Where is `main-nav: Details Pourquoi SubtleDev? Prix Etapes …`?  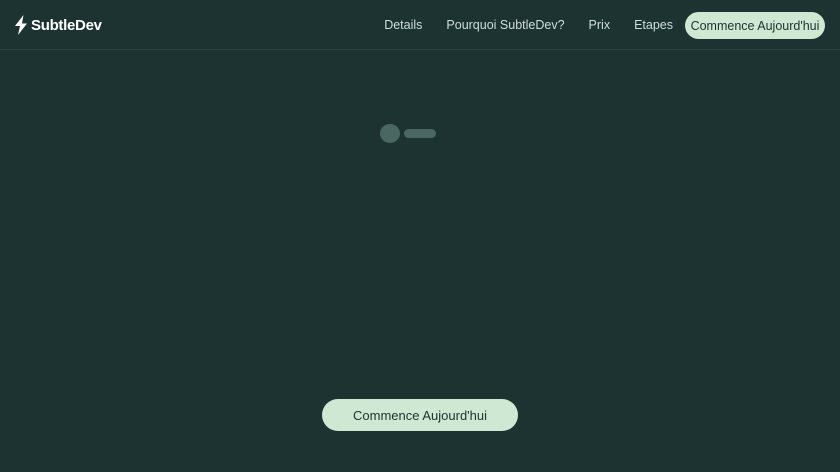 main-nav: Details Pourquoi SubtleDev? Prix Etapes … is located at coordinates (598, 25).